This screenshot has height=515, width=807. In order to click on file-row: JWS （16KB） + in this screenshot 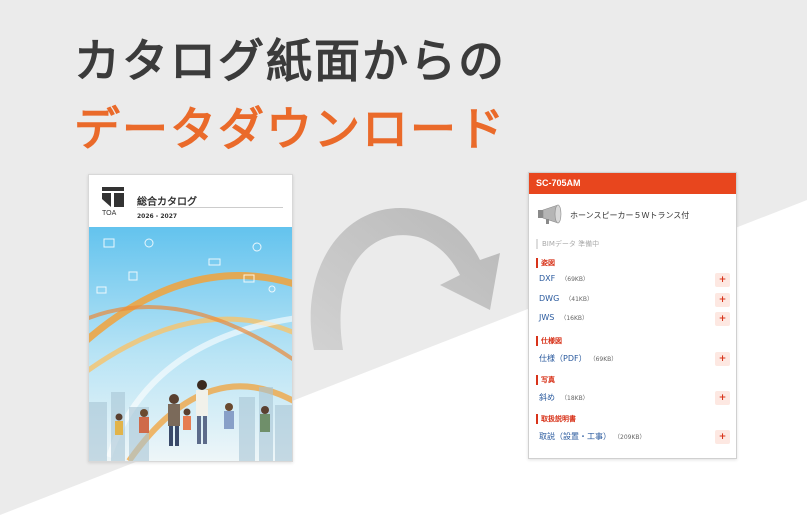, I will do `click(635, 319)`.